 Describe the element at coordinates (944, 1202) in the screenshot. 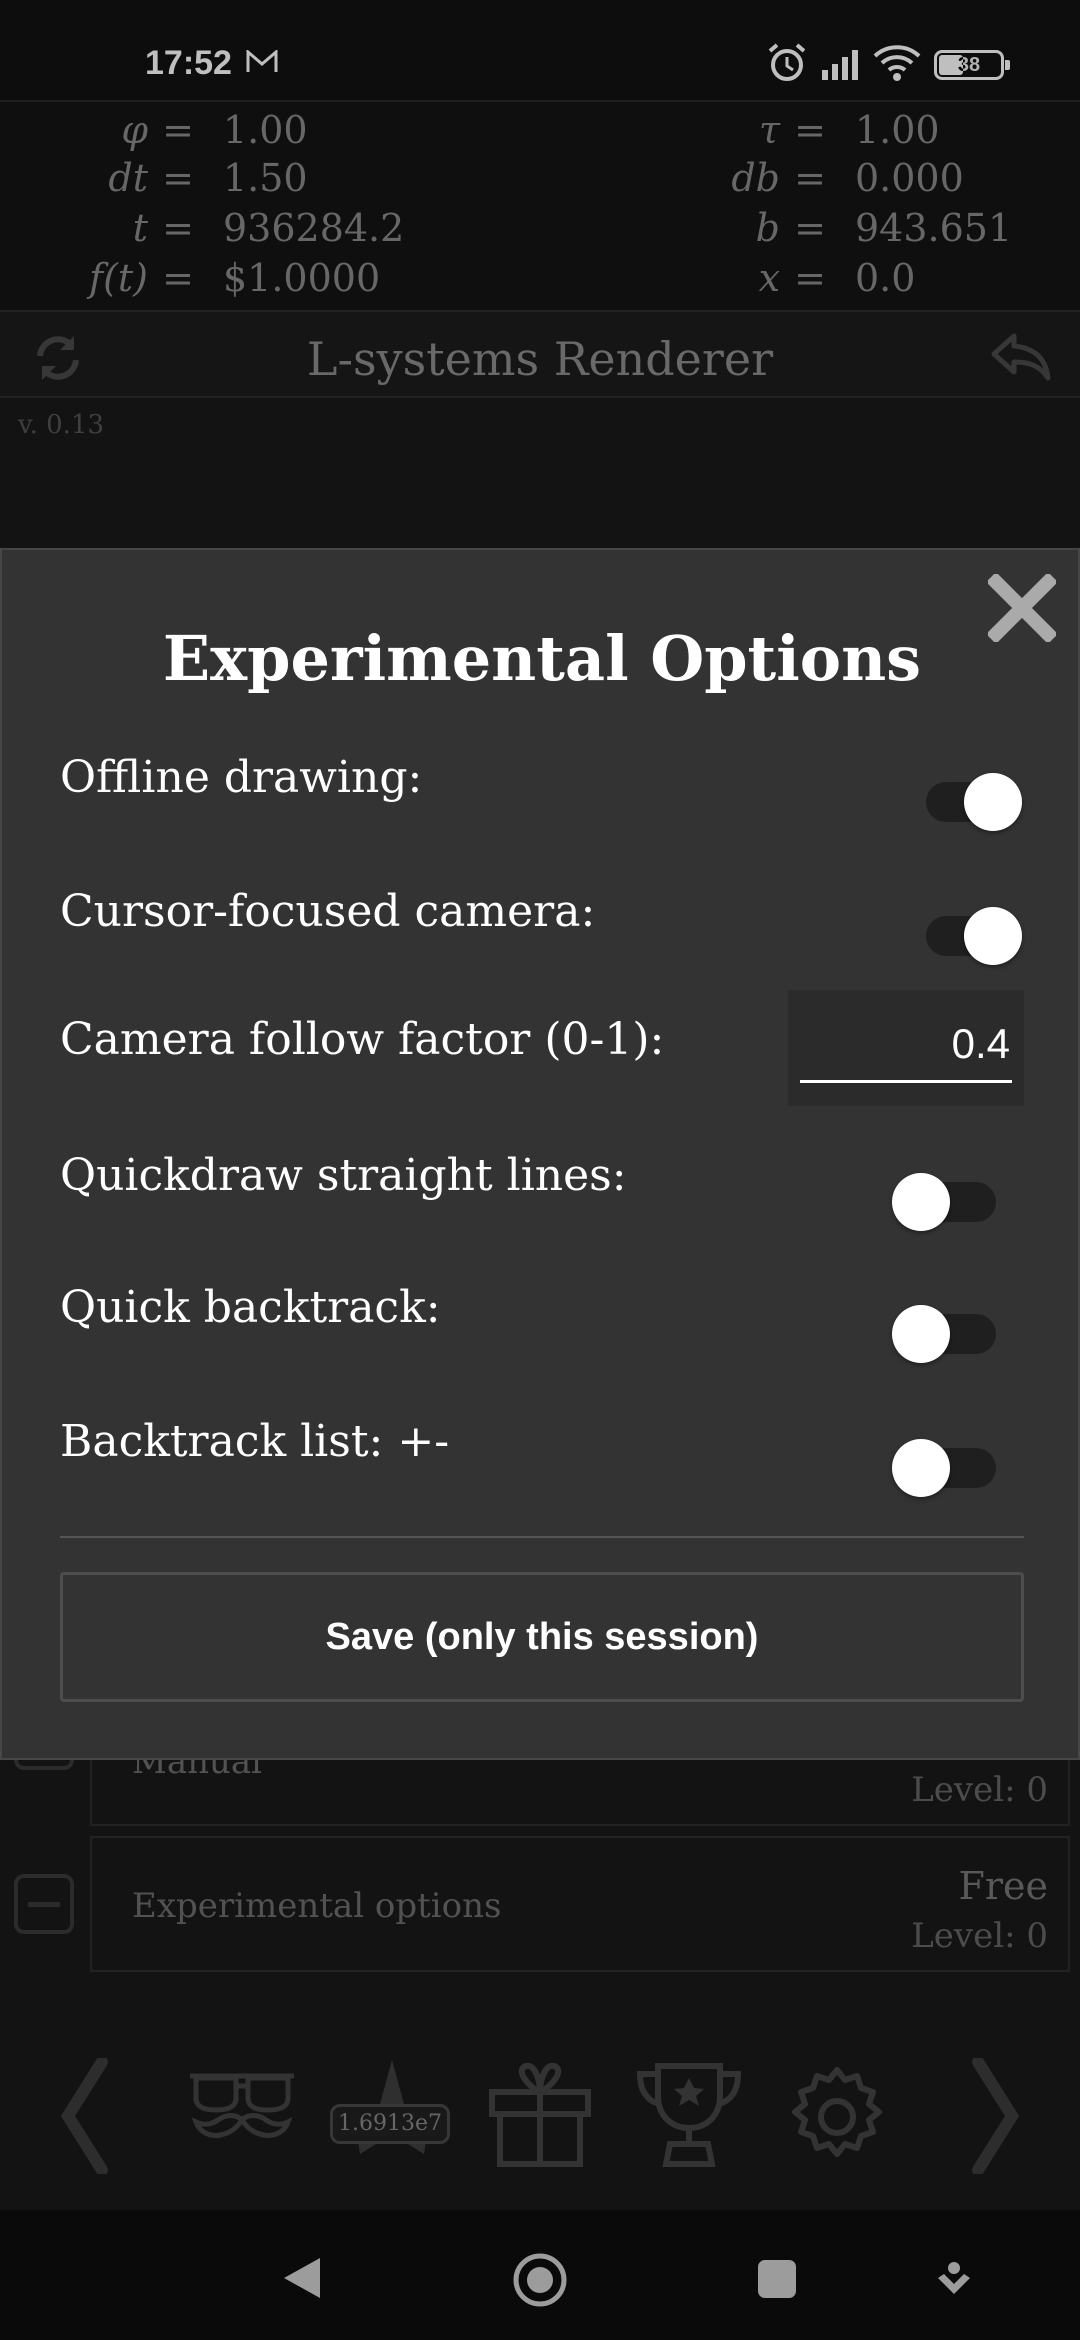

I see `quickdraw-straight-lines-toggle` at that location.